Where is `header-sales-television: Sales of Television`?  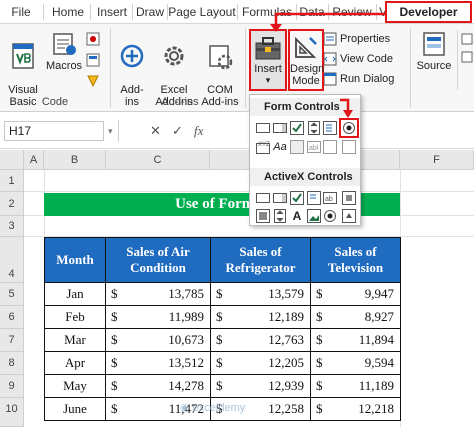 header-sales-television: Sales of Television is located at coordinates (355, 260).